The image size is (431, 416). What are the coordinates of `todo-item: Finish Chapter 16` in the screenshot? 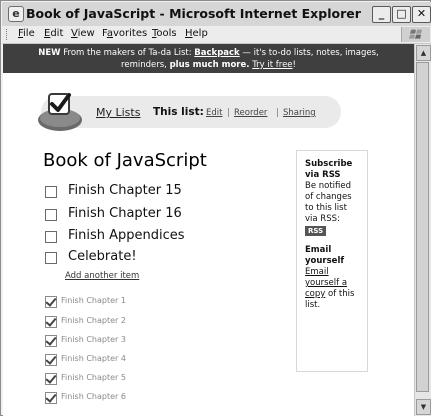 It's located at (163, 216).